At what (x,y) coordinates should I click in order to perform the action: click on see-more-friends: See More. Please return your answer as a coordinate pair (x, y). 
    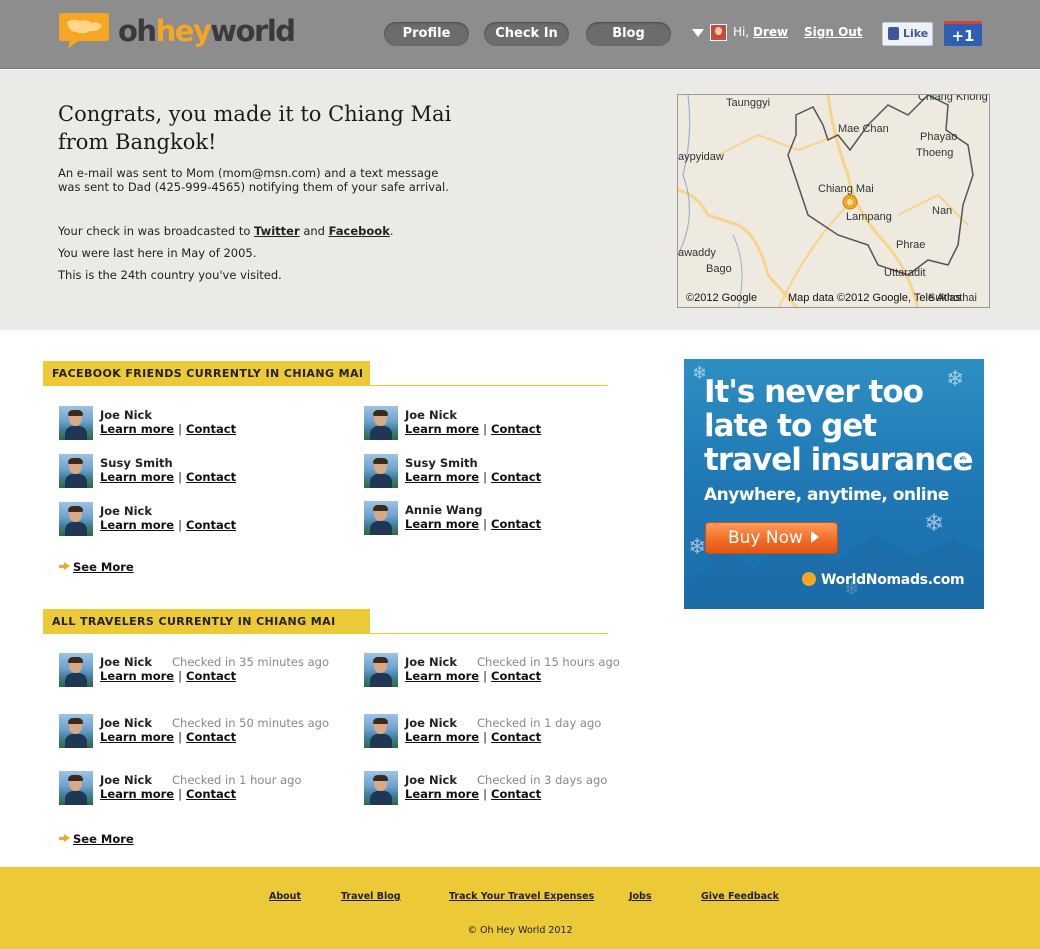
    Looking at the image, I should click on (96, 567).